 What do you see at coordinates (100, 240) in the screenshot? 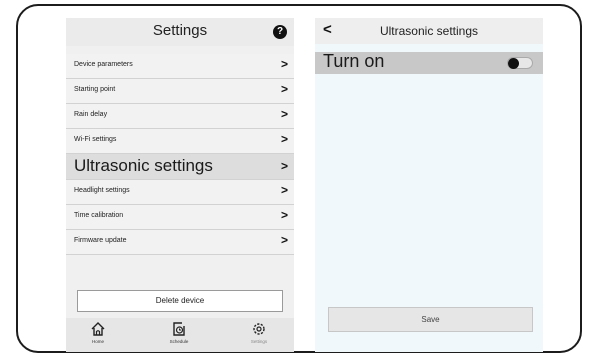
I see `menu-item-label: Firmware update` at bounding box center [100, 240].